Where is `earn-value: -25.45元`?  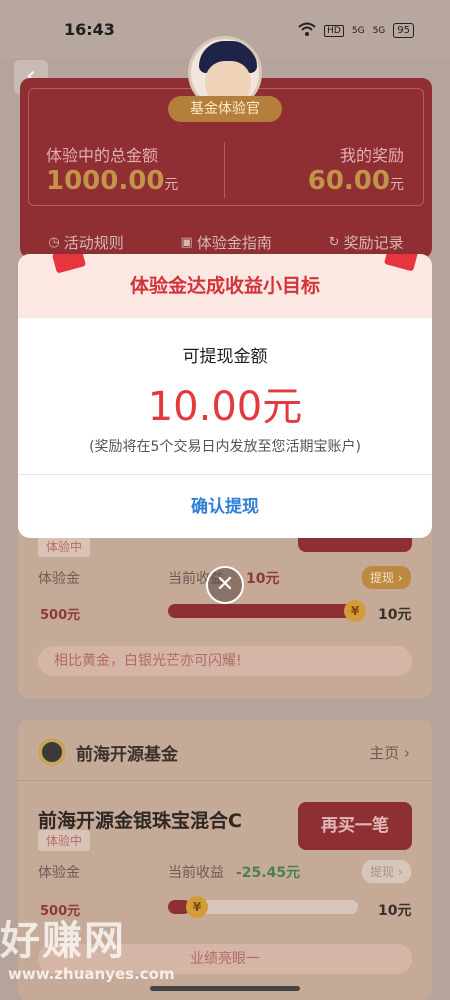 earn-value: -25.45元 is located at coordinates (268, 873).